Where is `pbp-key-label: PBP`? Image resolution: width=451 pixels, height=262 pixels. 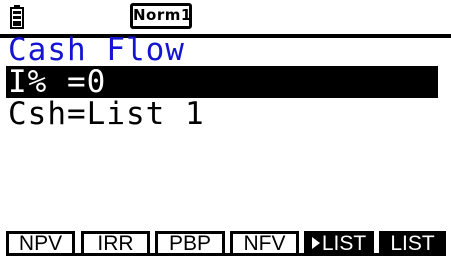
pbp-key-label: PBP is located at coordinates (190, 243).